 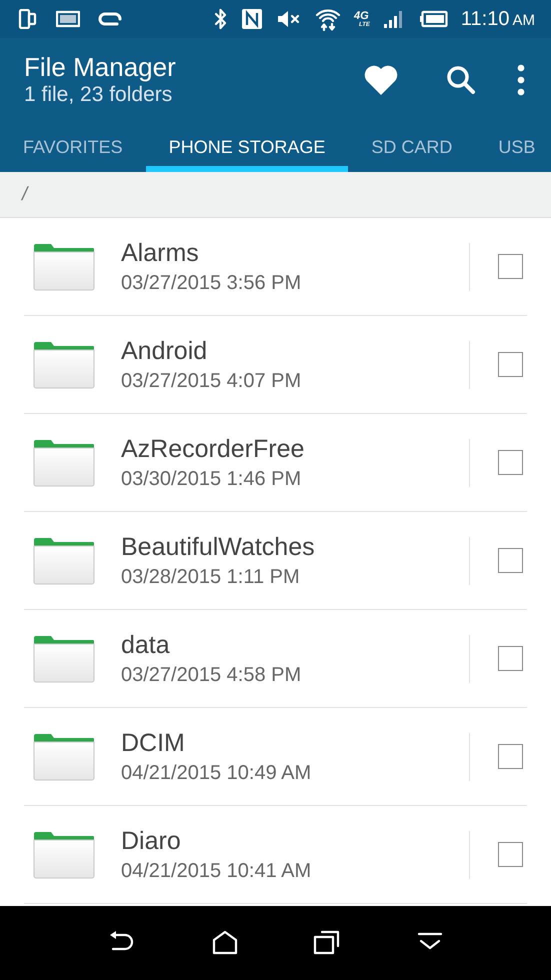 What do you see at coordinates (153, 743) in the screenshot?
I see `folder-name: DCIM` at bounding box center [153, 743].